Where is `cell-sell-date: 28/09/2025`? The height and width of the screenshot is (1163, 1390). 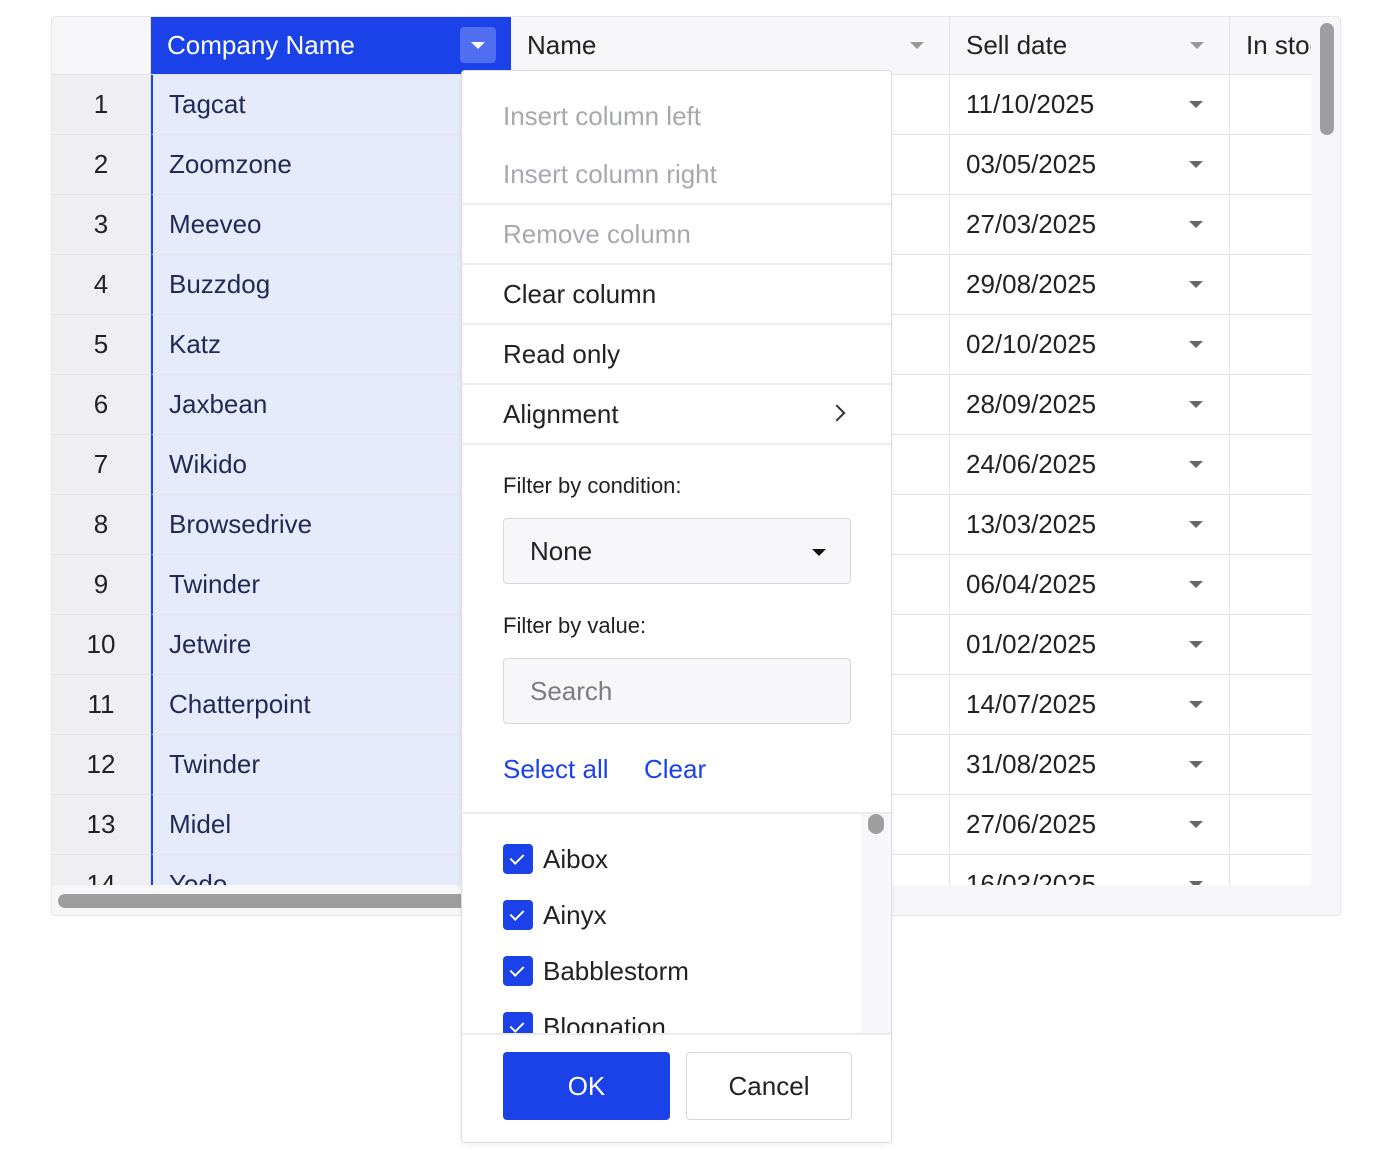 cell-sell-date: 28/09/2025 is located at coordinates (1090, 405).